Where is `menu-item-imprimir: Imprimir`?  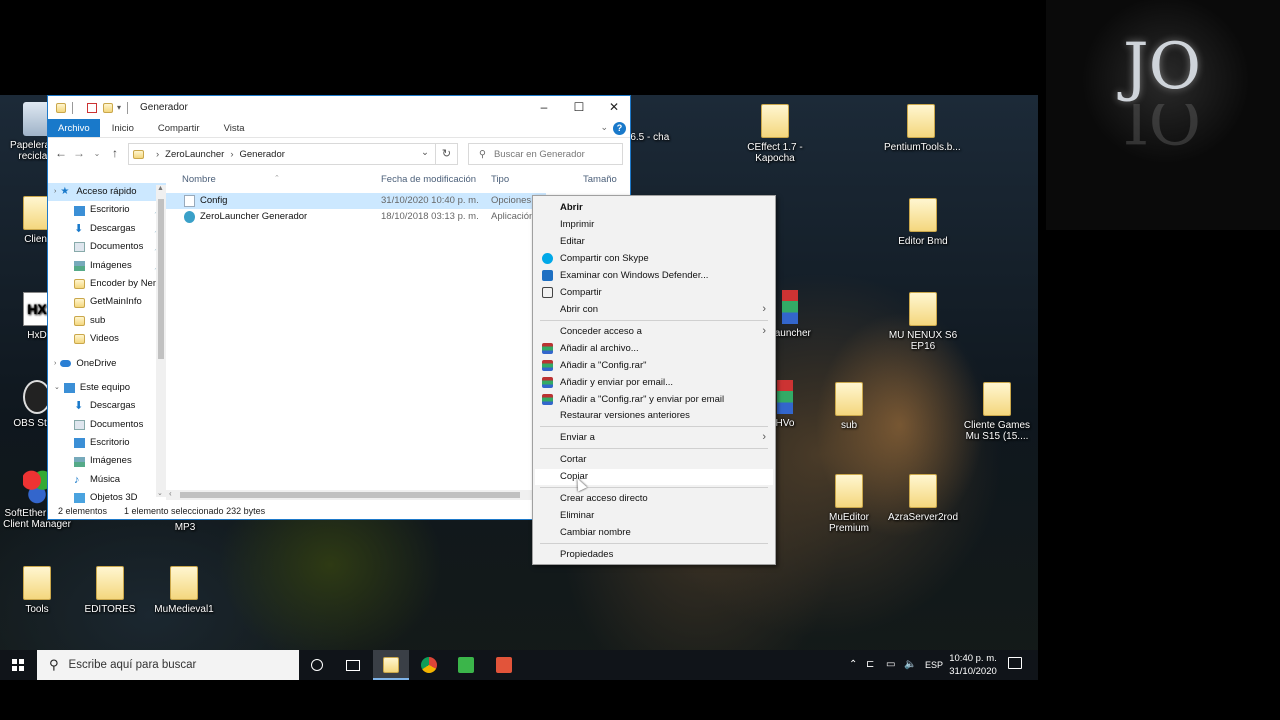
menu-item-imprimir: Imprimir is located at coordinates (654, 225).